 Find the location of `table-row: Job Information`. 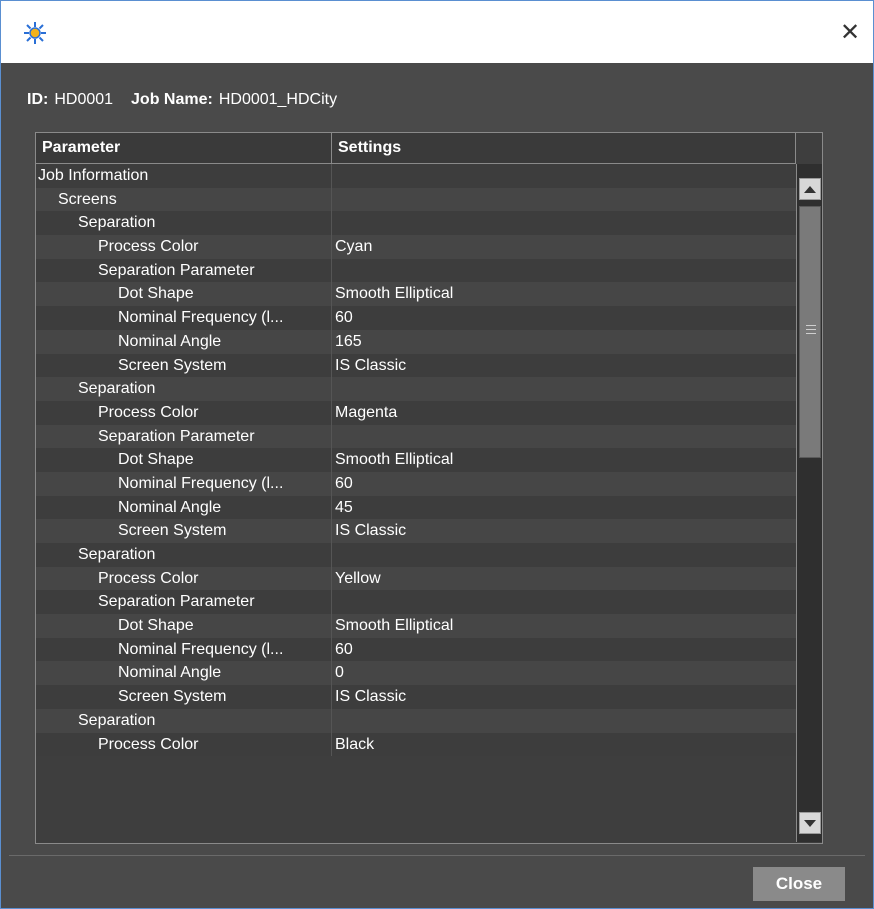

table-row: Job Information is located at coordinates (416, 176).